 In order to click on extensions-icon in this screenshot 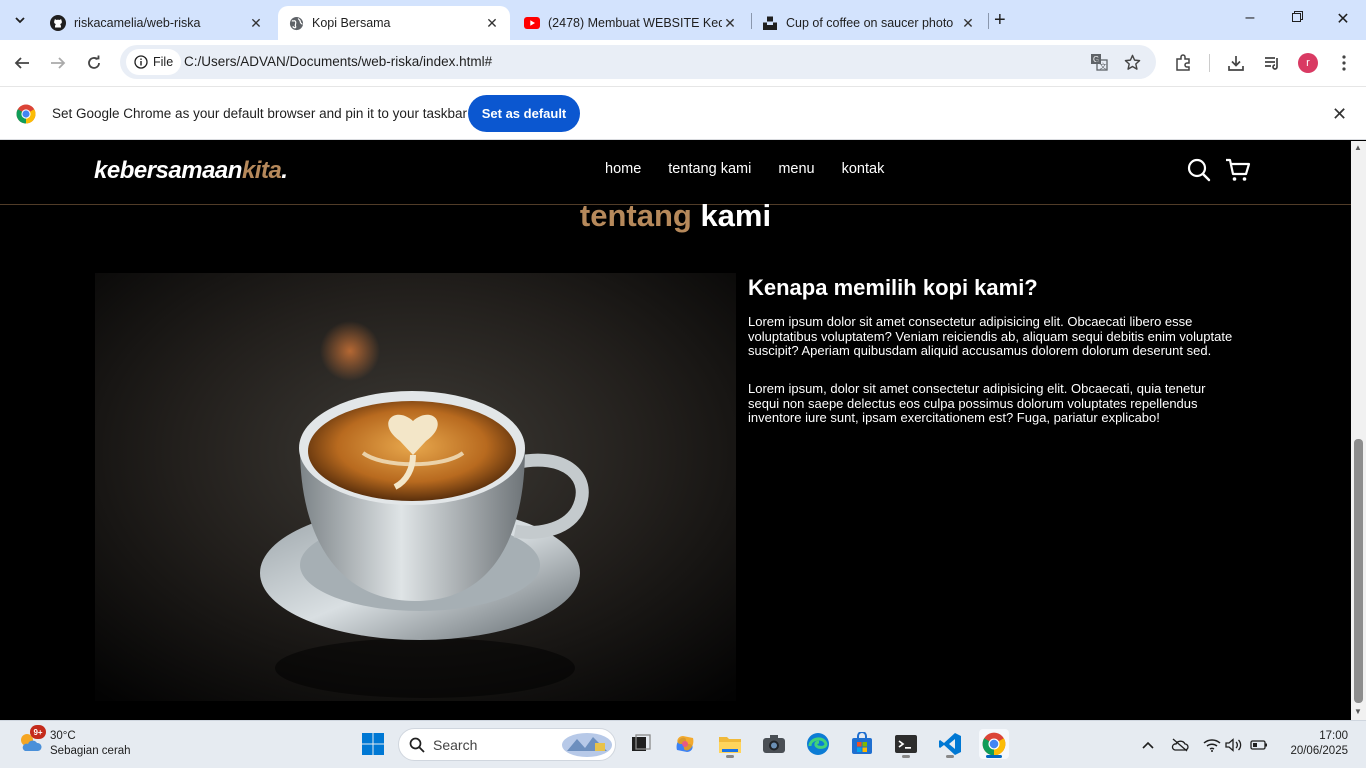, I will do `click(1183, 63)`.